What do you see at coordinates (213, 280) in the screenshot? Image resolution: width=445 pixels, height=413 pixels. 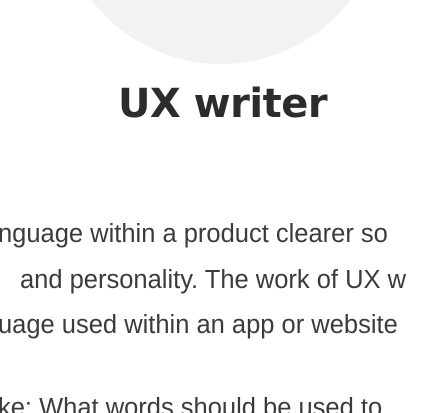 I see `description-line-2: and personality. The work of UX w` at bounding box center [213, 280].